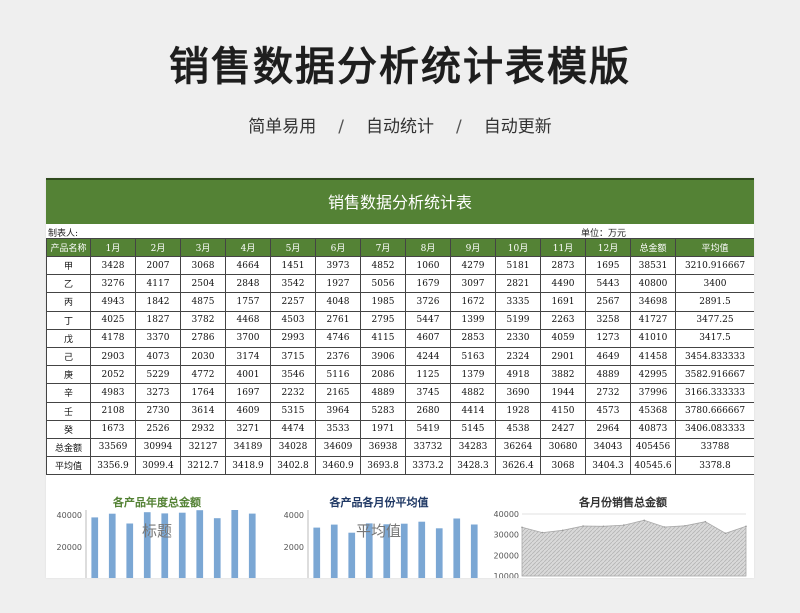  Describe the element at coordinates (383, 356) in the screenshot. I see `table-cell: 3906` at that location.